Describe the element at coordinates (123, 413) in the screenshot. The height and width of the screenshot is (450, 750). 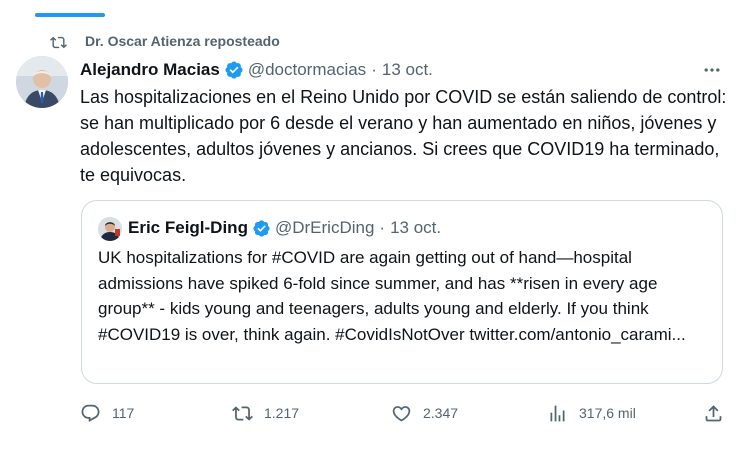
I see `reply-count: 117` at that location.